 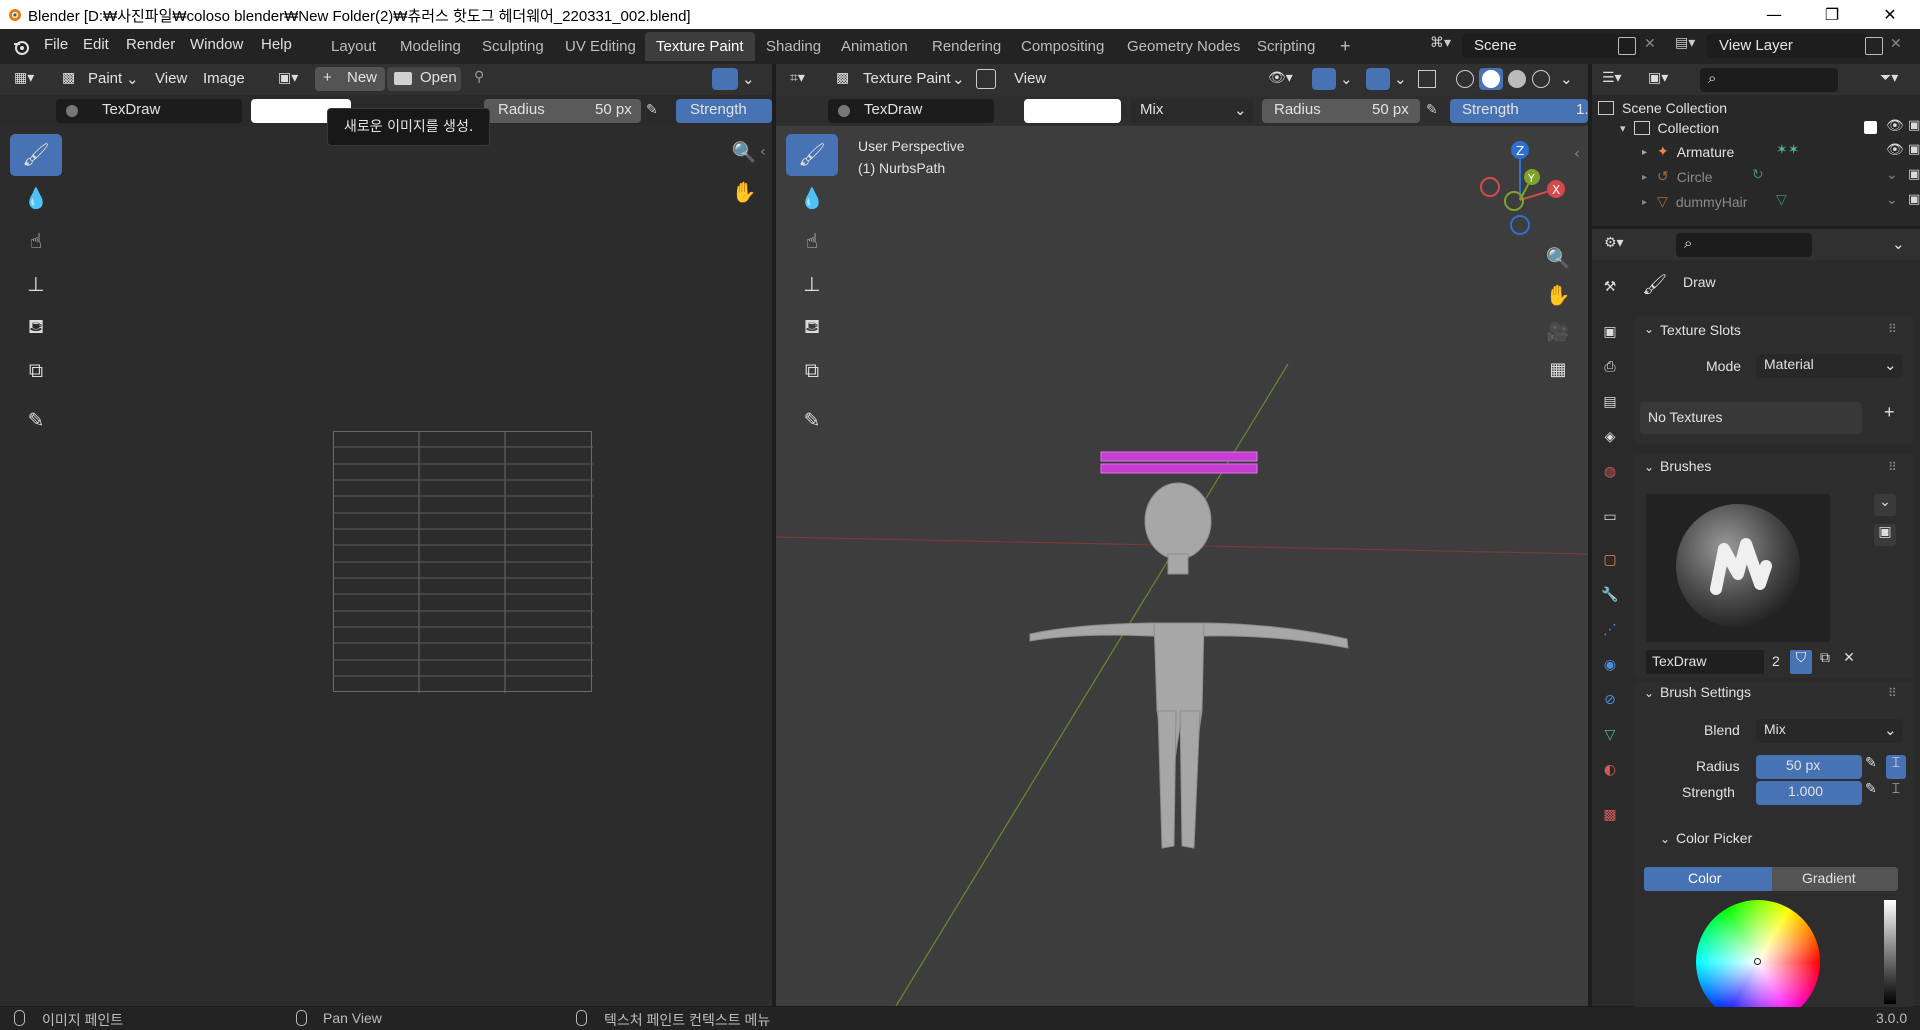 I want to click on add-workspace-button: +, so click(x=1345, y=46).